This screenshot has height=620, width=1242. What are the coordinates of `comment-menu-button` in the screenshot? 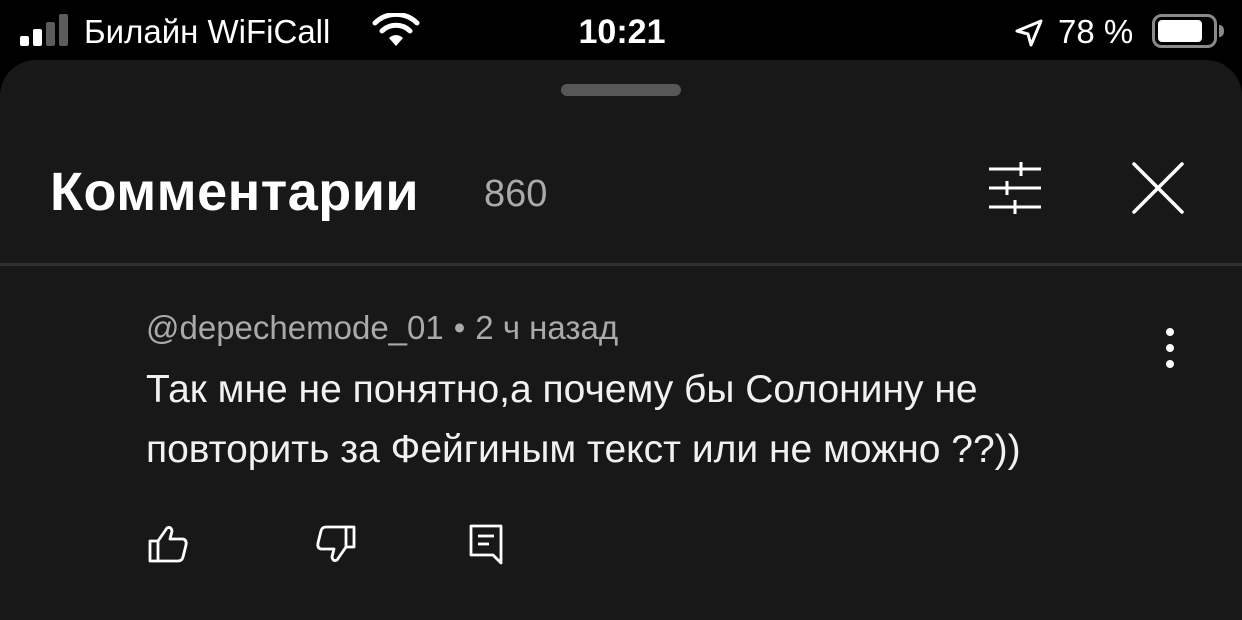 It's located at (1170, 348).